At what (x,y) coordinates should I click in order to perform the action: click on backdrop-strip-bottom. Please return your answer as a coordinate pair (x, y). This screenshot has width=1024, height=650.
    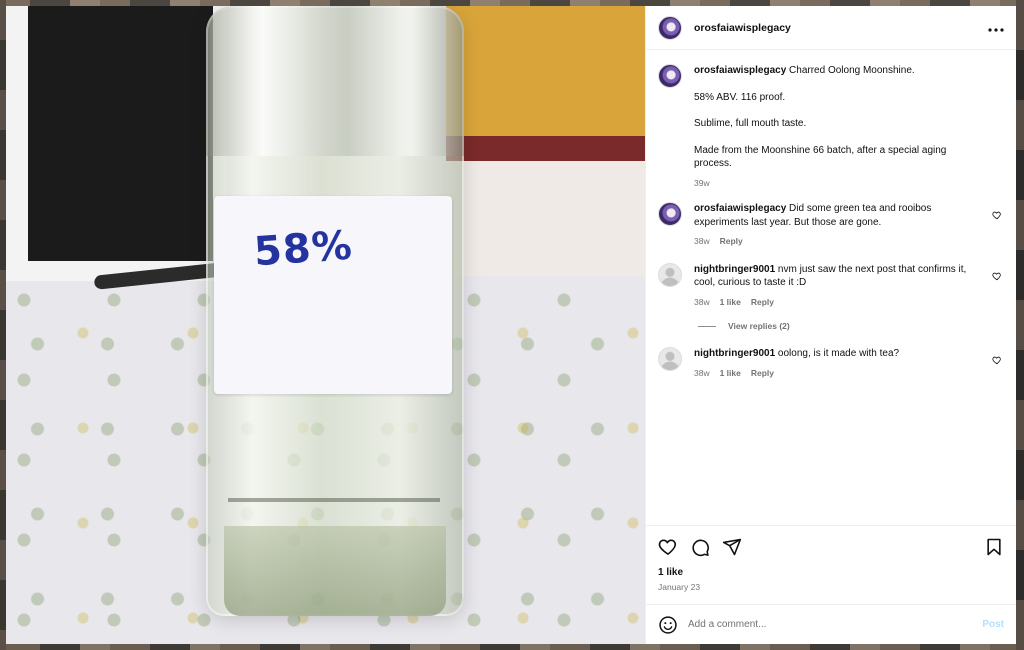
    Looking at the image, I should click on (512, 647).